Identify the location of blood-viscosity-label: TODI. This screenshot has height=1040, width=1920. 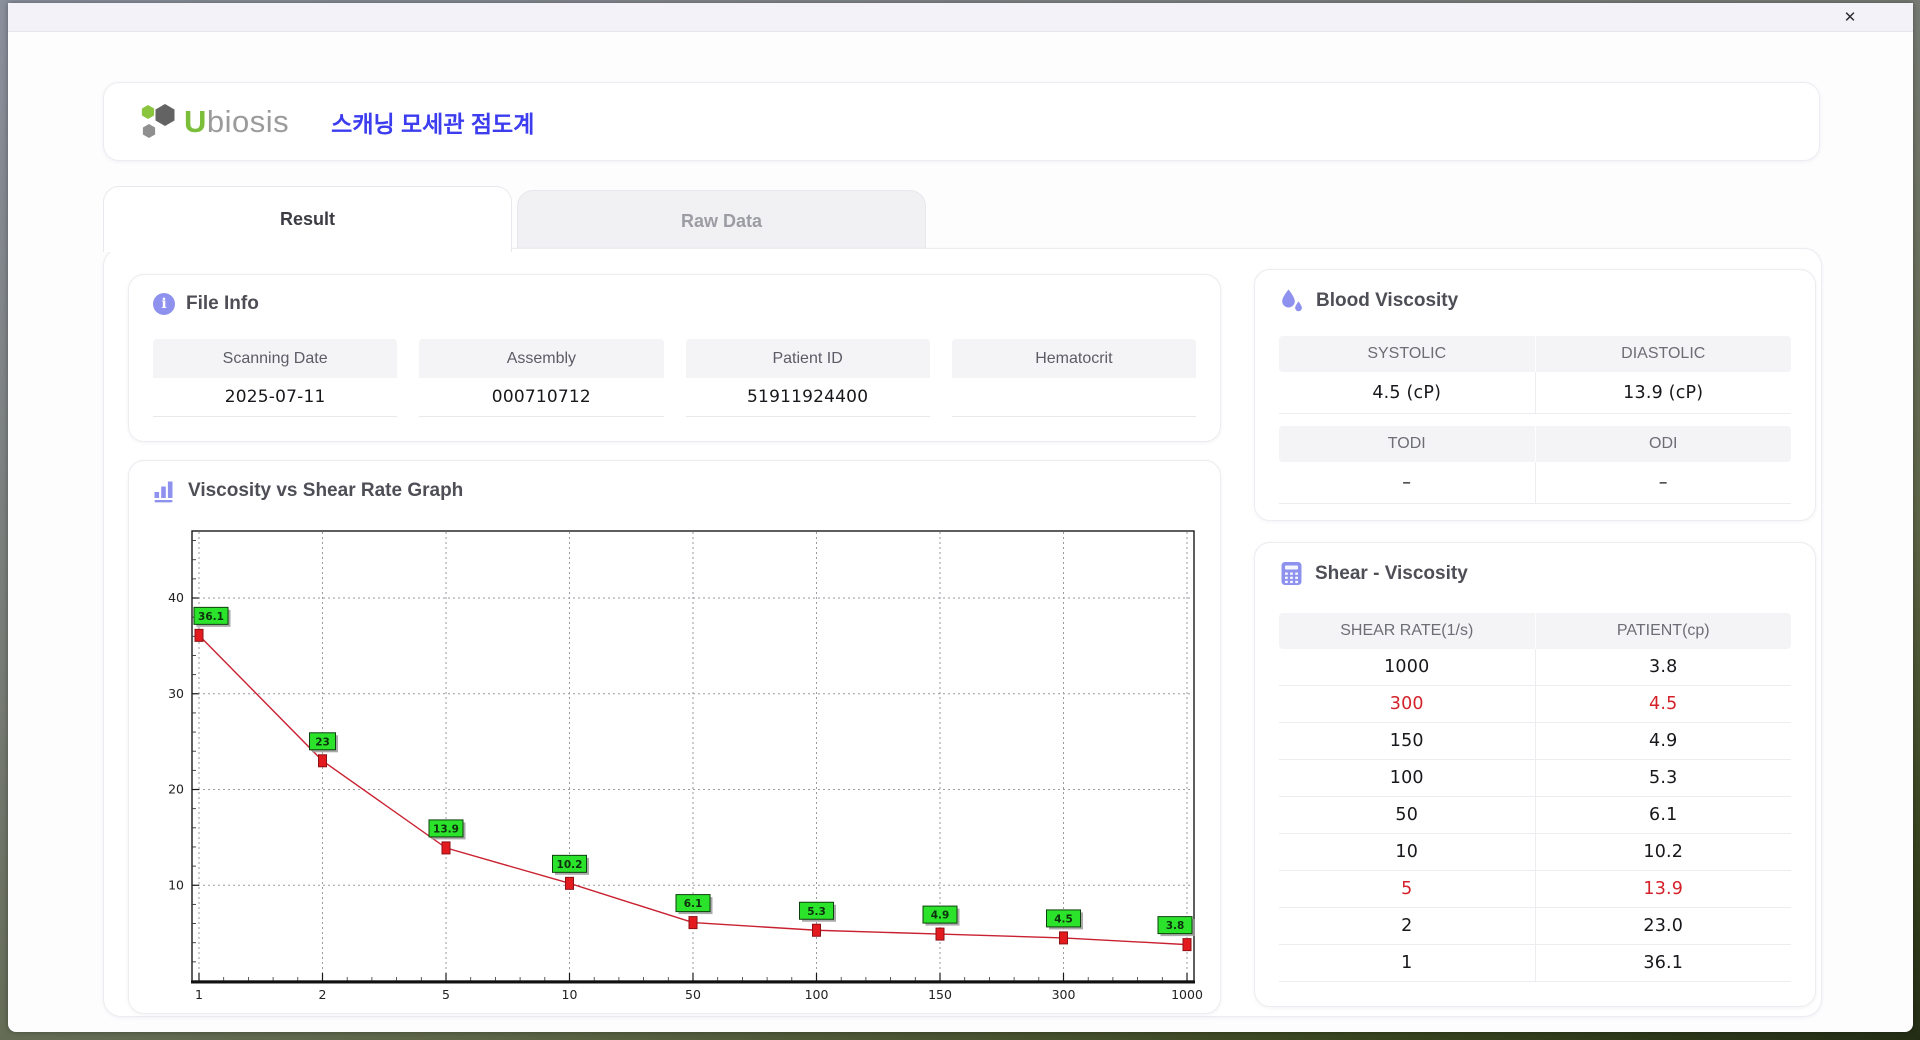
(1407, 444).